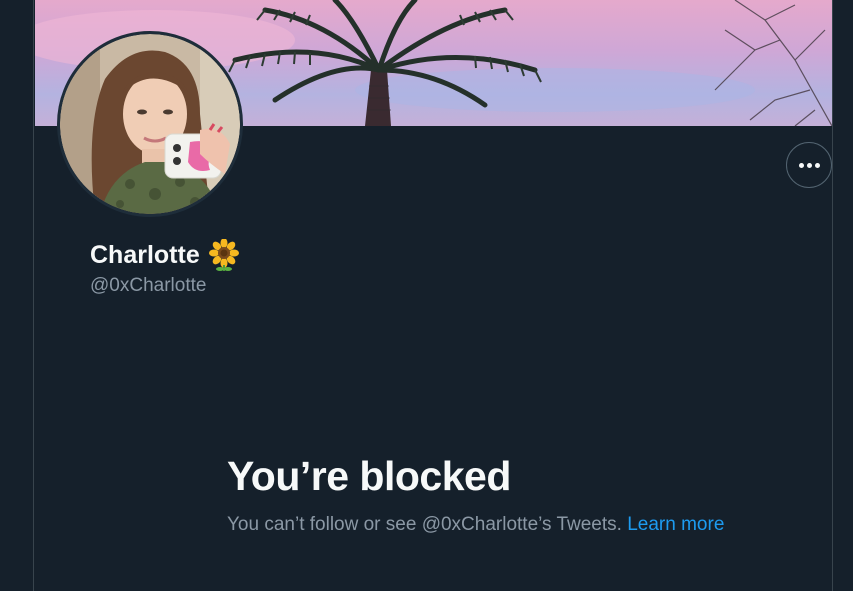  I want to click on profile-display-name: Charlotte, so click(165, 255).